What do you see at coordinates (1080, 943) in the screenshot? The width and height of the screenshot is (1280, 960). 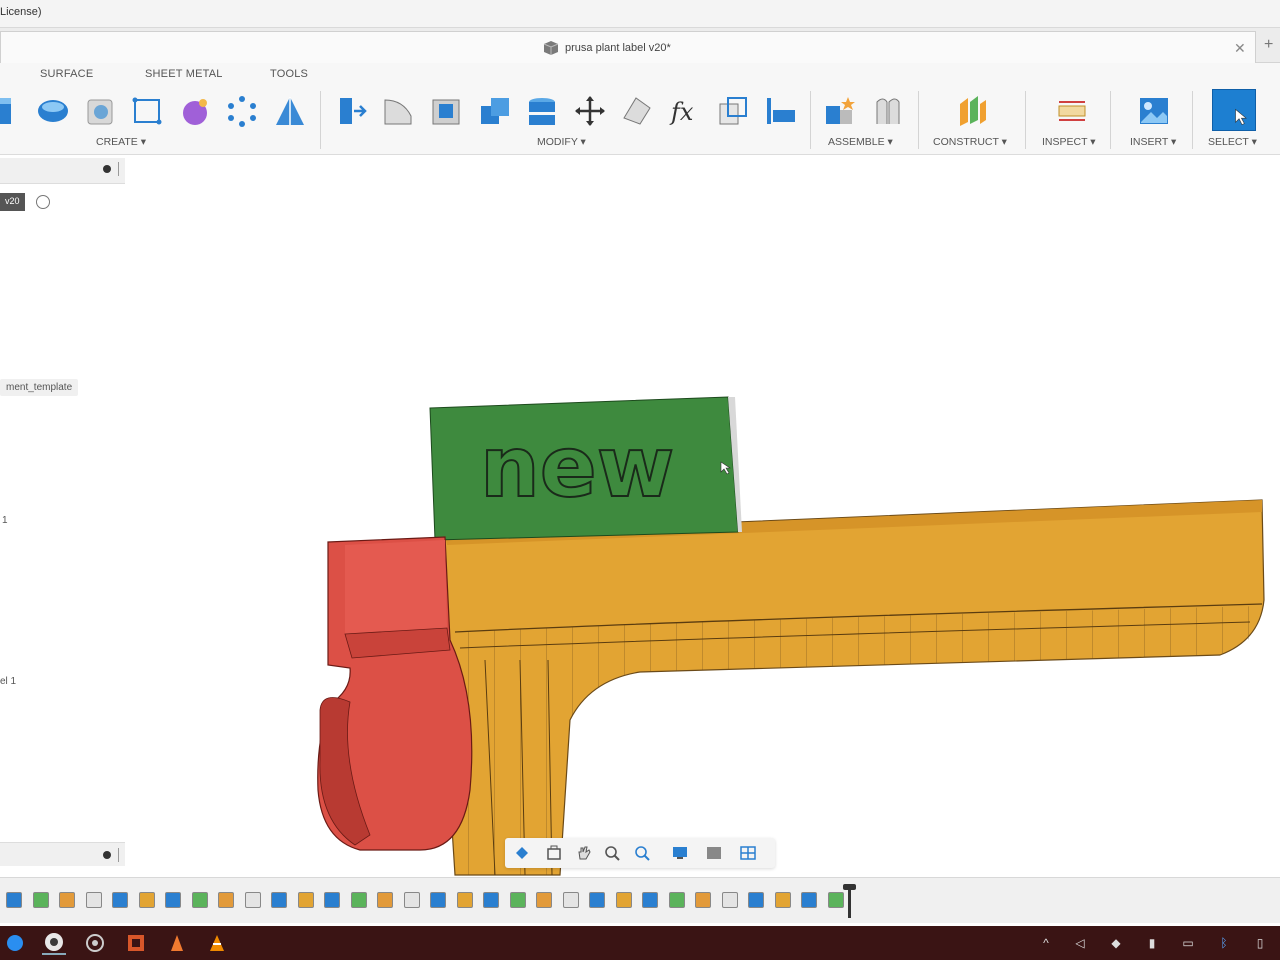 I see `volume-icon: ◁` at bounding box center [1080, 943].